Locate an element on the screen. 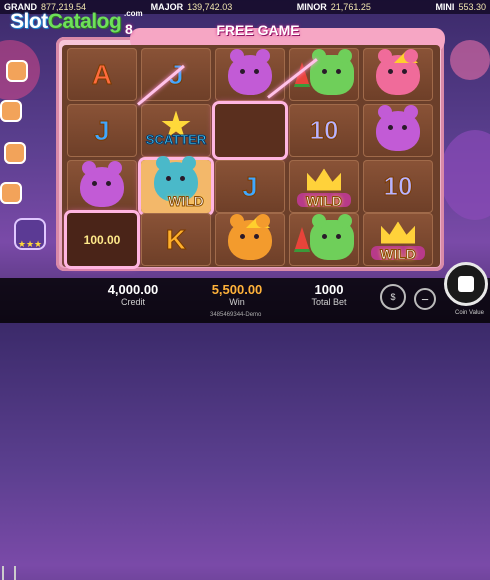 Image resolution: width=490 pixels, height=580 pixels. prize-value: 100.00 is located at coordinates (102, 239).